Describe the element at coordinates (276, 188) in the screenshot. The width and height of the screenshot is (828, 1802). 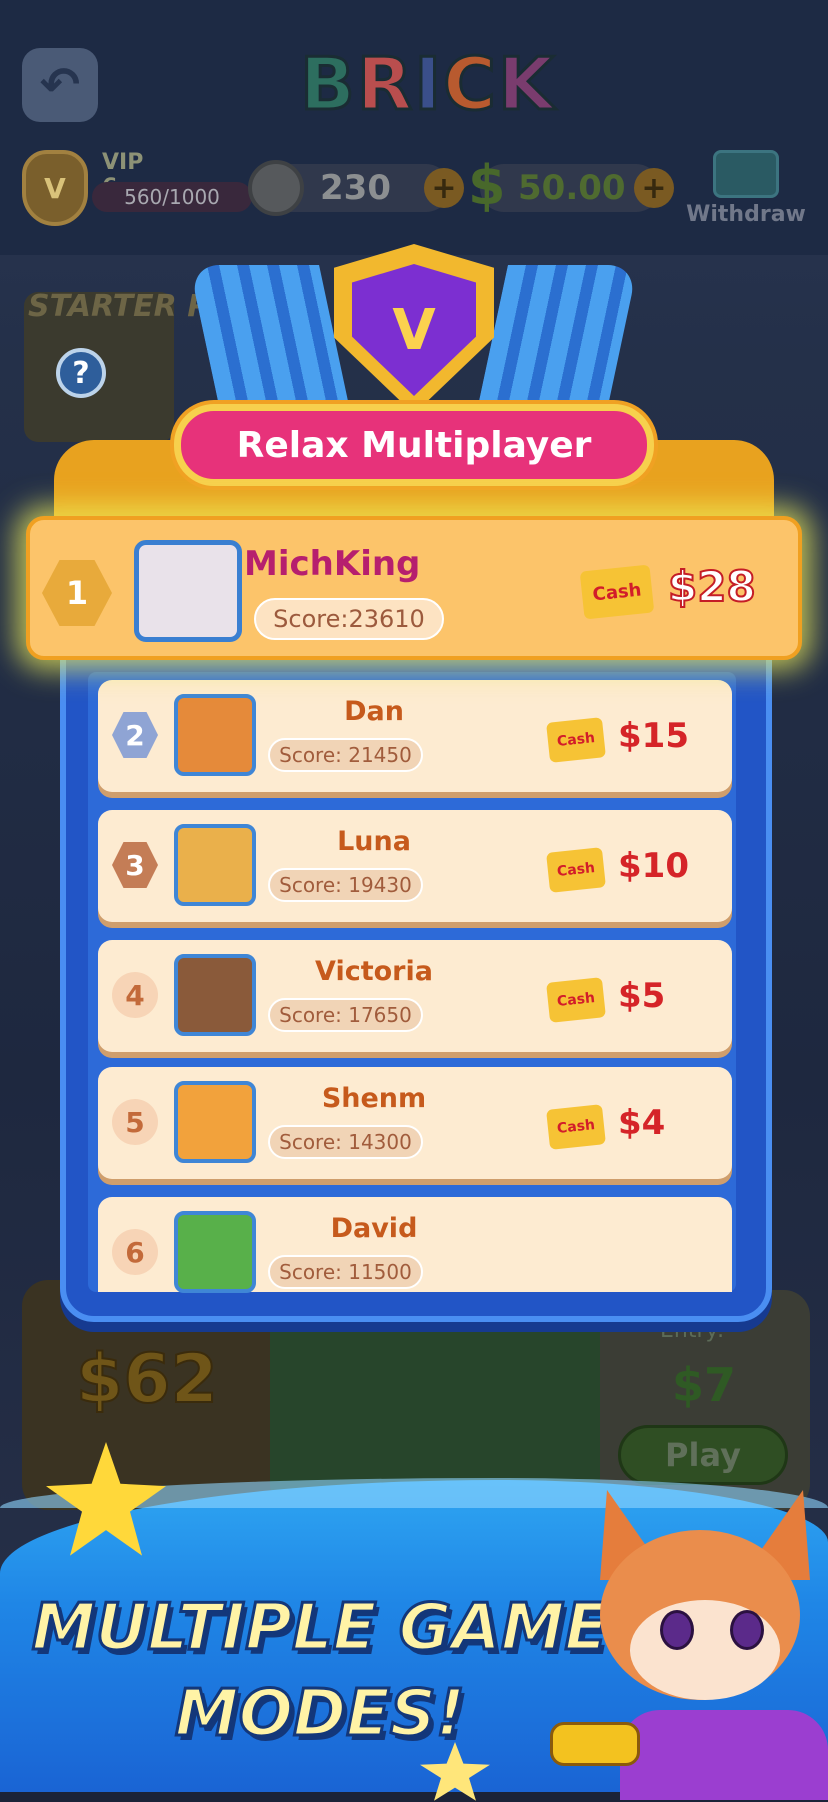
I see `coin-icon` at that location.